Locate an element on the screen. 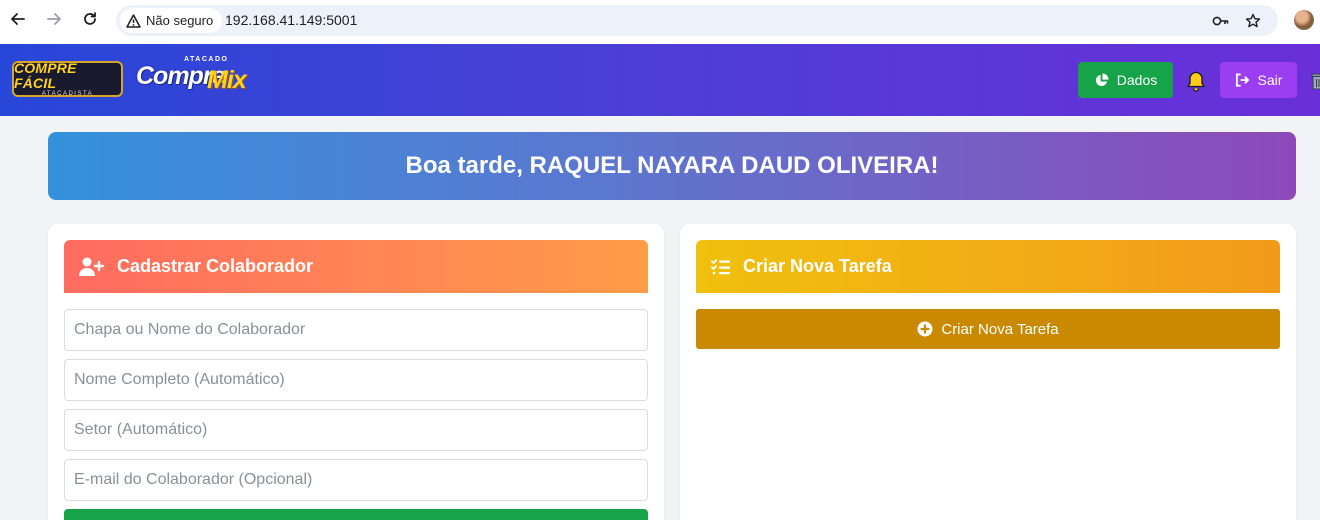 The height and width of the screenshot is (520, 1320). criar-tarefa-button: Criar Nova Tarefa is located at coordinates (988, 329).